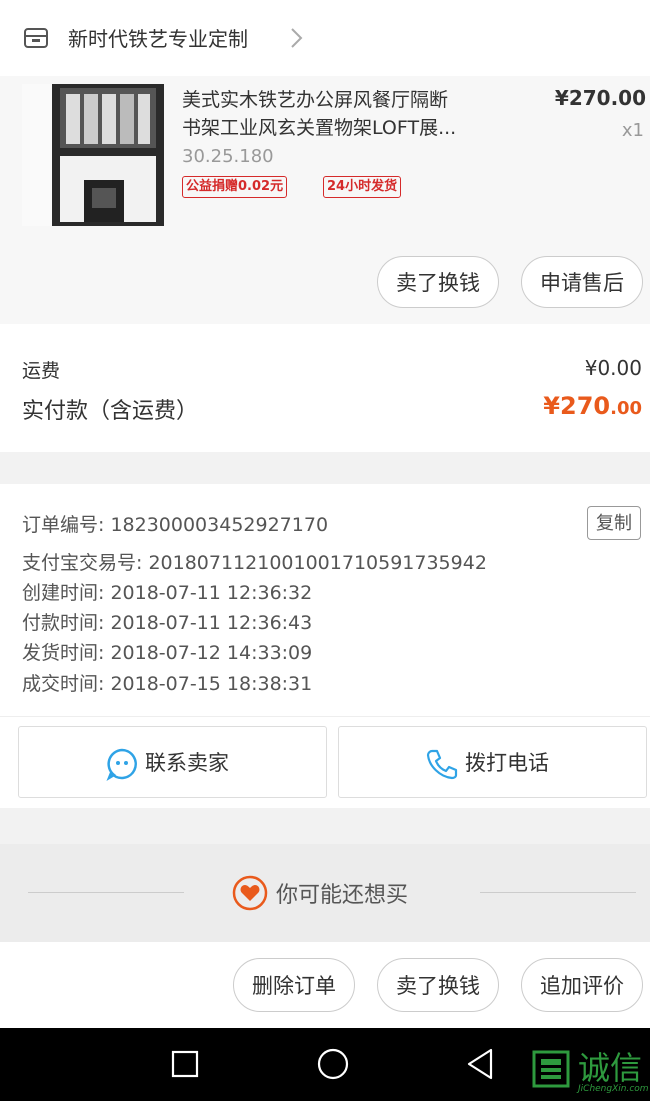  I want to click on add-review-button: 追加评价, so click(582, 985).